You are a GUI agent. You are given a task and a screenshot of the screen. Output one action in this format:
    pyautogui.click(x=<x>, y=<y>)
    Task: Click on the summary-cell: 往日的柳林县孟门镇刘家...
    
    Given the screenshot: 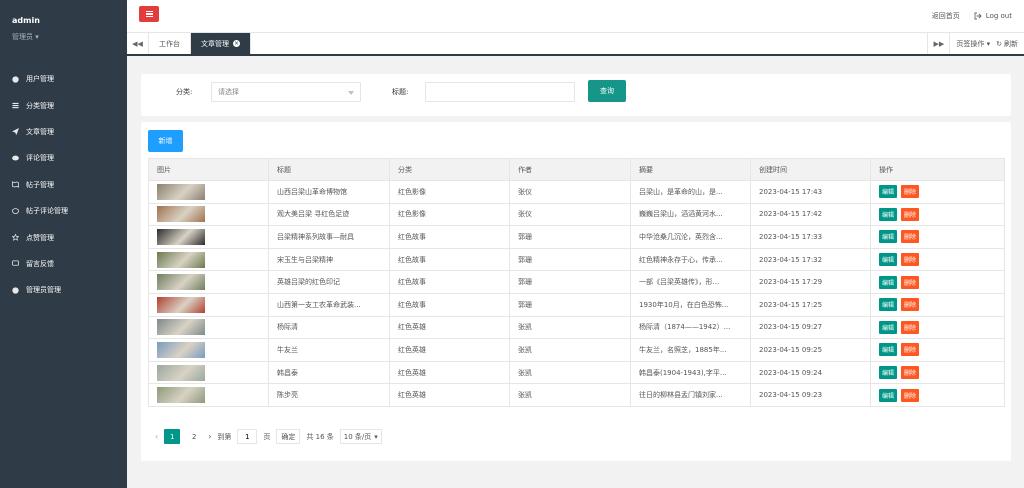 What is the action you would take?
    pyautogui.click(x=690, y=395)
    